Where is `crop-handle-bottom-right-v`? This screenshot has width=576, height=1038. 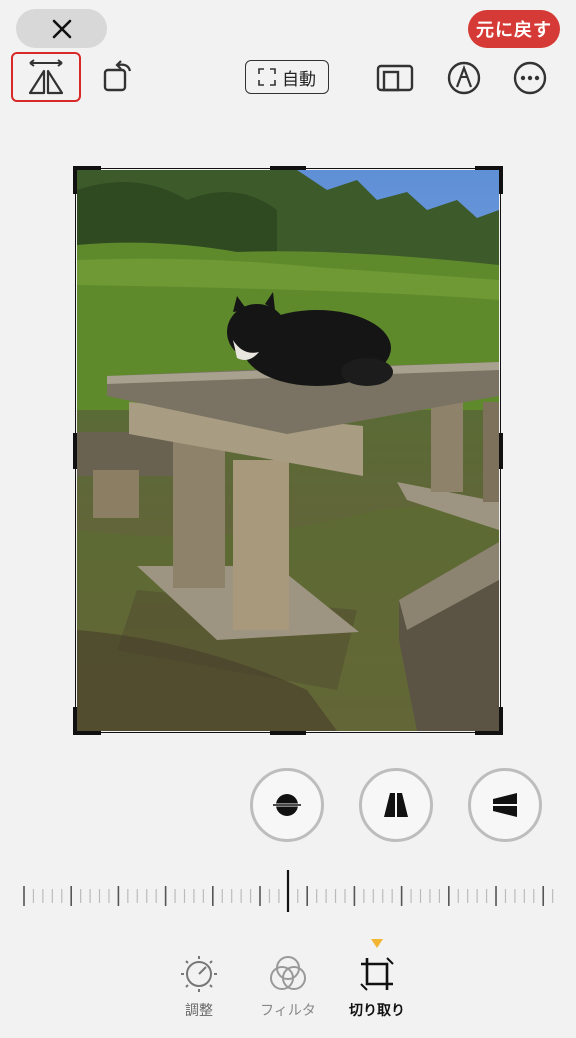
crop-handle-bottom-right-v is located at coordinates (501, 721).